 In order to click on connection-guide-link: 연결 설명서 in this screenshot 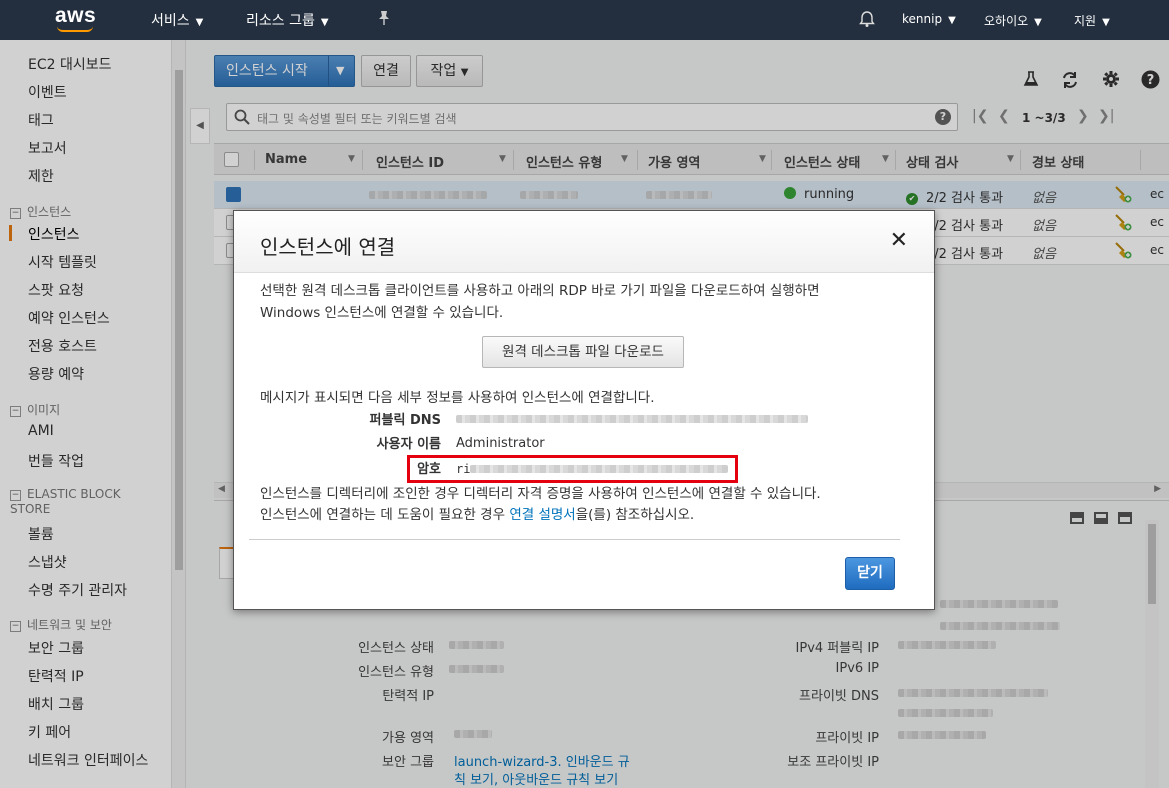, I will do `click(542, 515)`.